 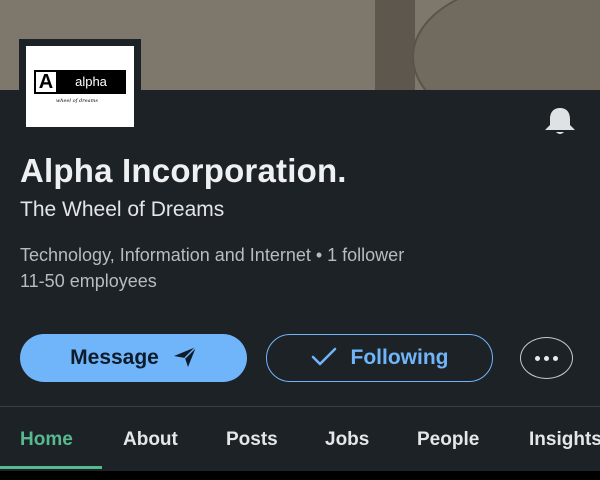 I want to click on more-options-icon, so click(x=537, y=358).